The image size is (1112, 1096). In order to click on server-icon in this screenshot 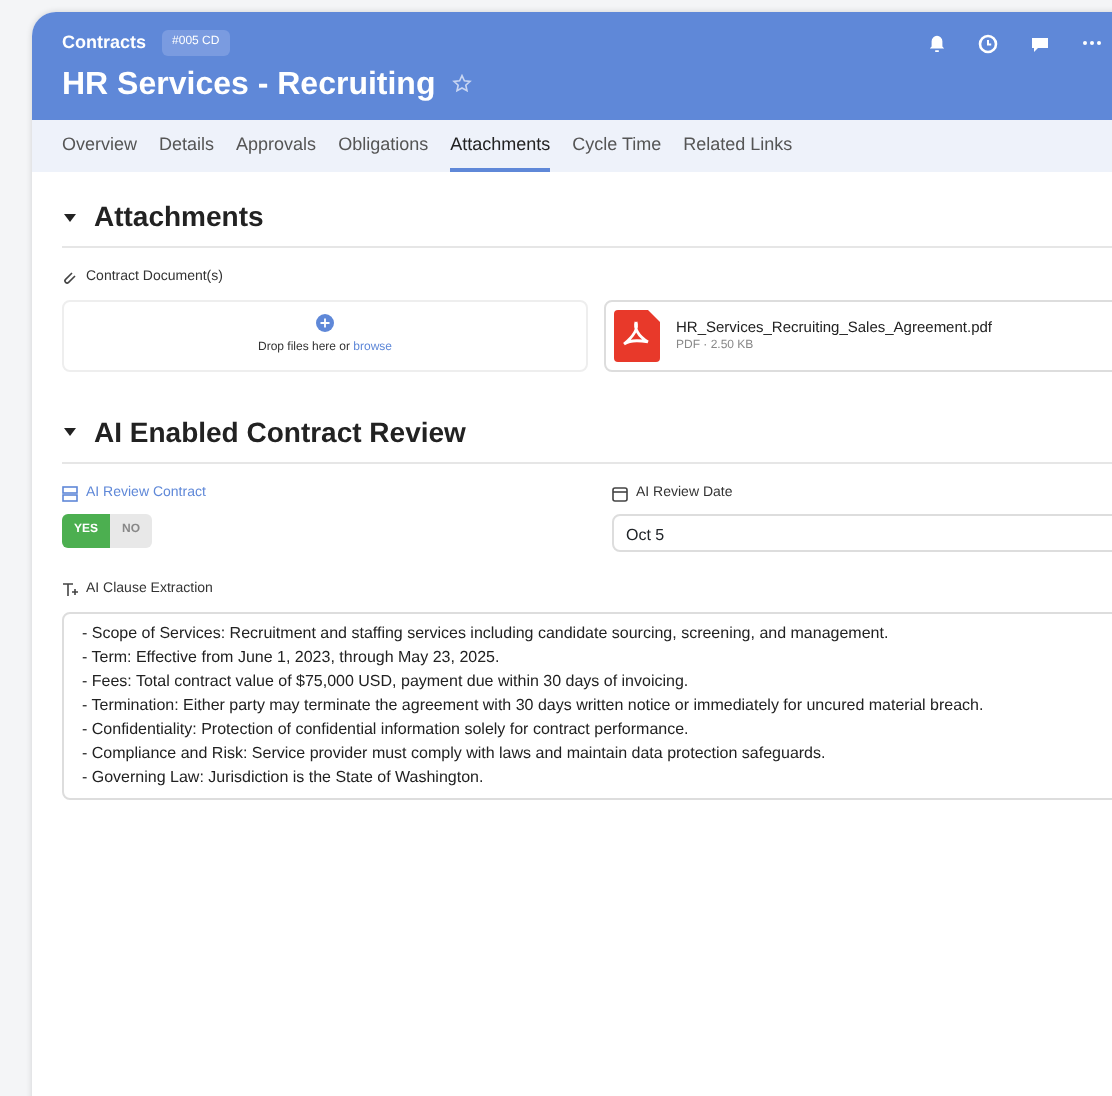, I will do `click(70, 493)`.